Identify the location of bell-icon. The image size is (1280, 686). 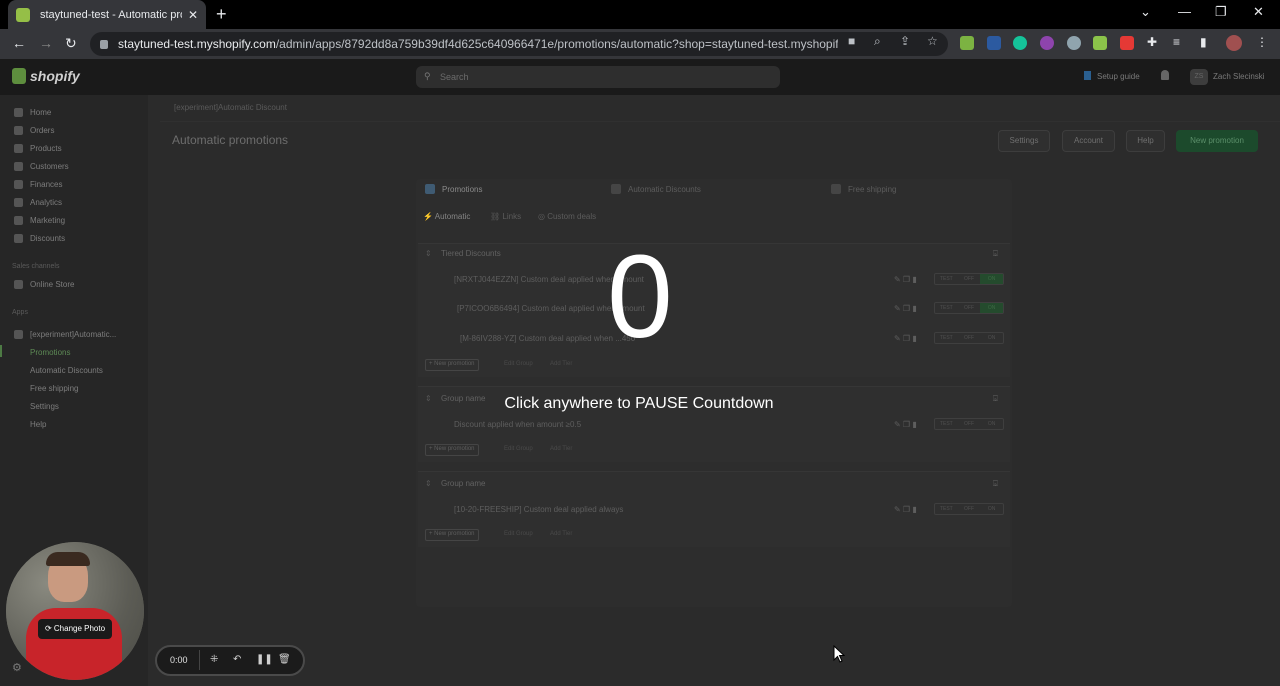
(1165, 75).